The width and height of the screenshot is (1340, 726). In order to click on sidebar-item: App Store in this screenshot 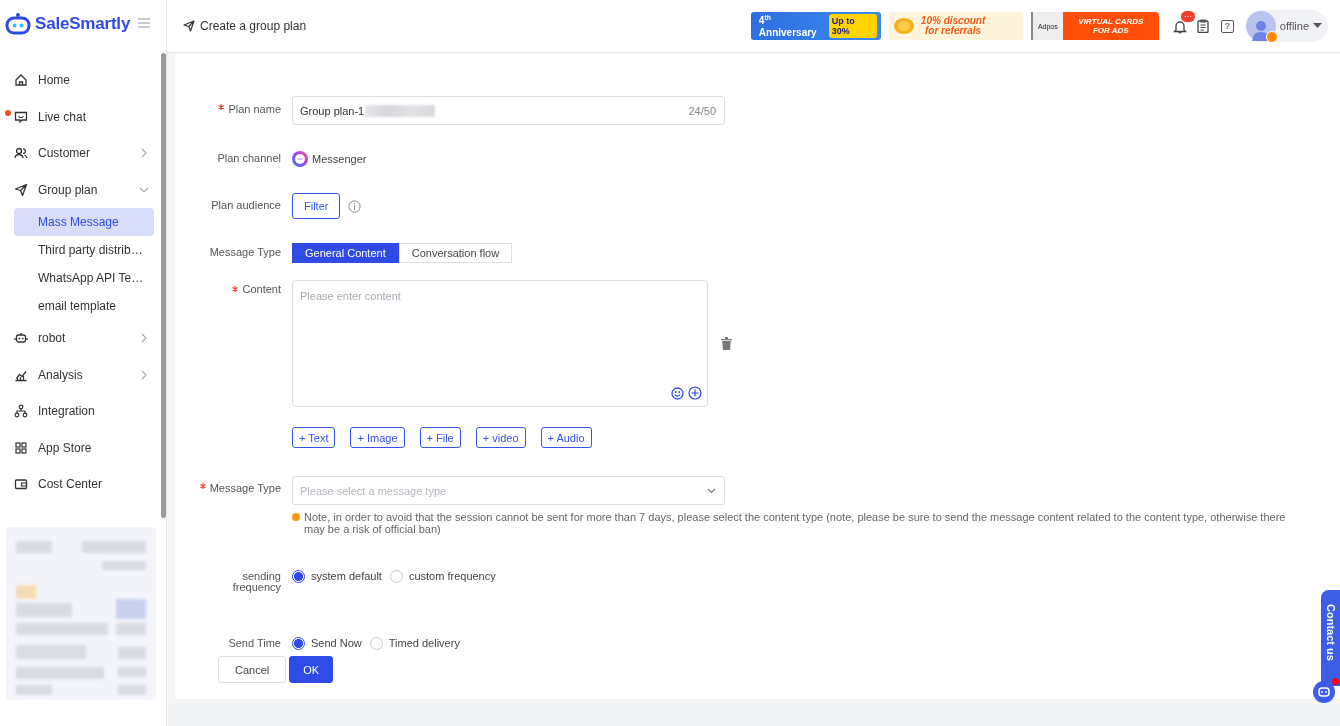, I will do `click(77, 447)`.